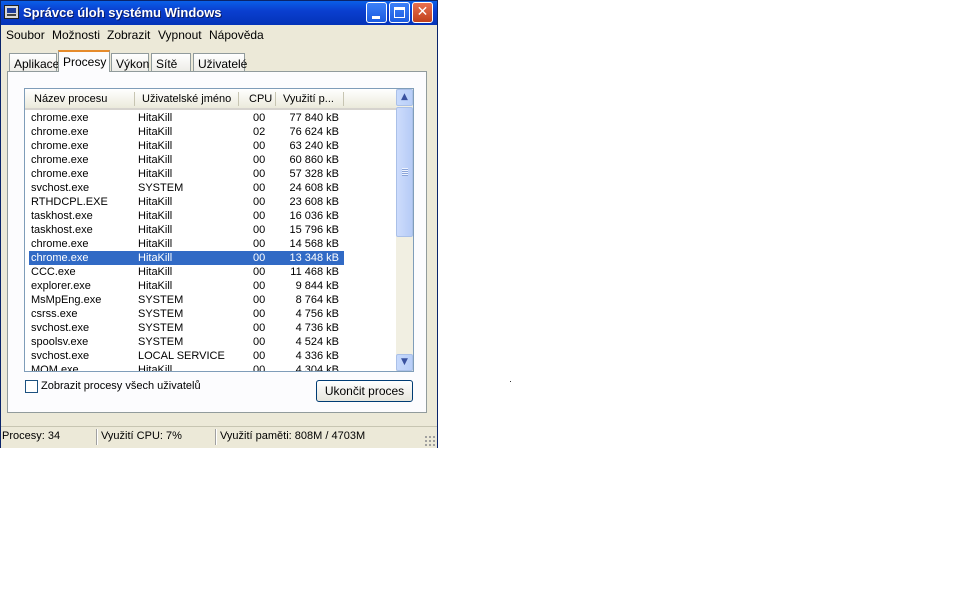 This screenshot has height=607, width=954. I want to click on column-header-cpu: CPU, so click(260, 99).